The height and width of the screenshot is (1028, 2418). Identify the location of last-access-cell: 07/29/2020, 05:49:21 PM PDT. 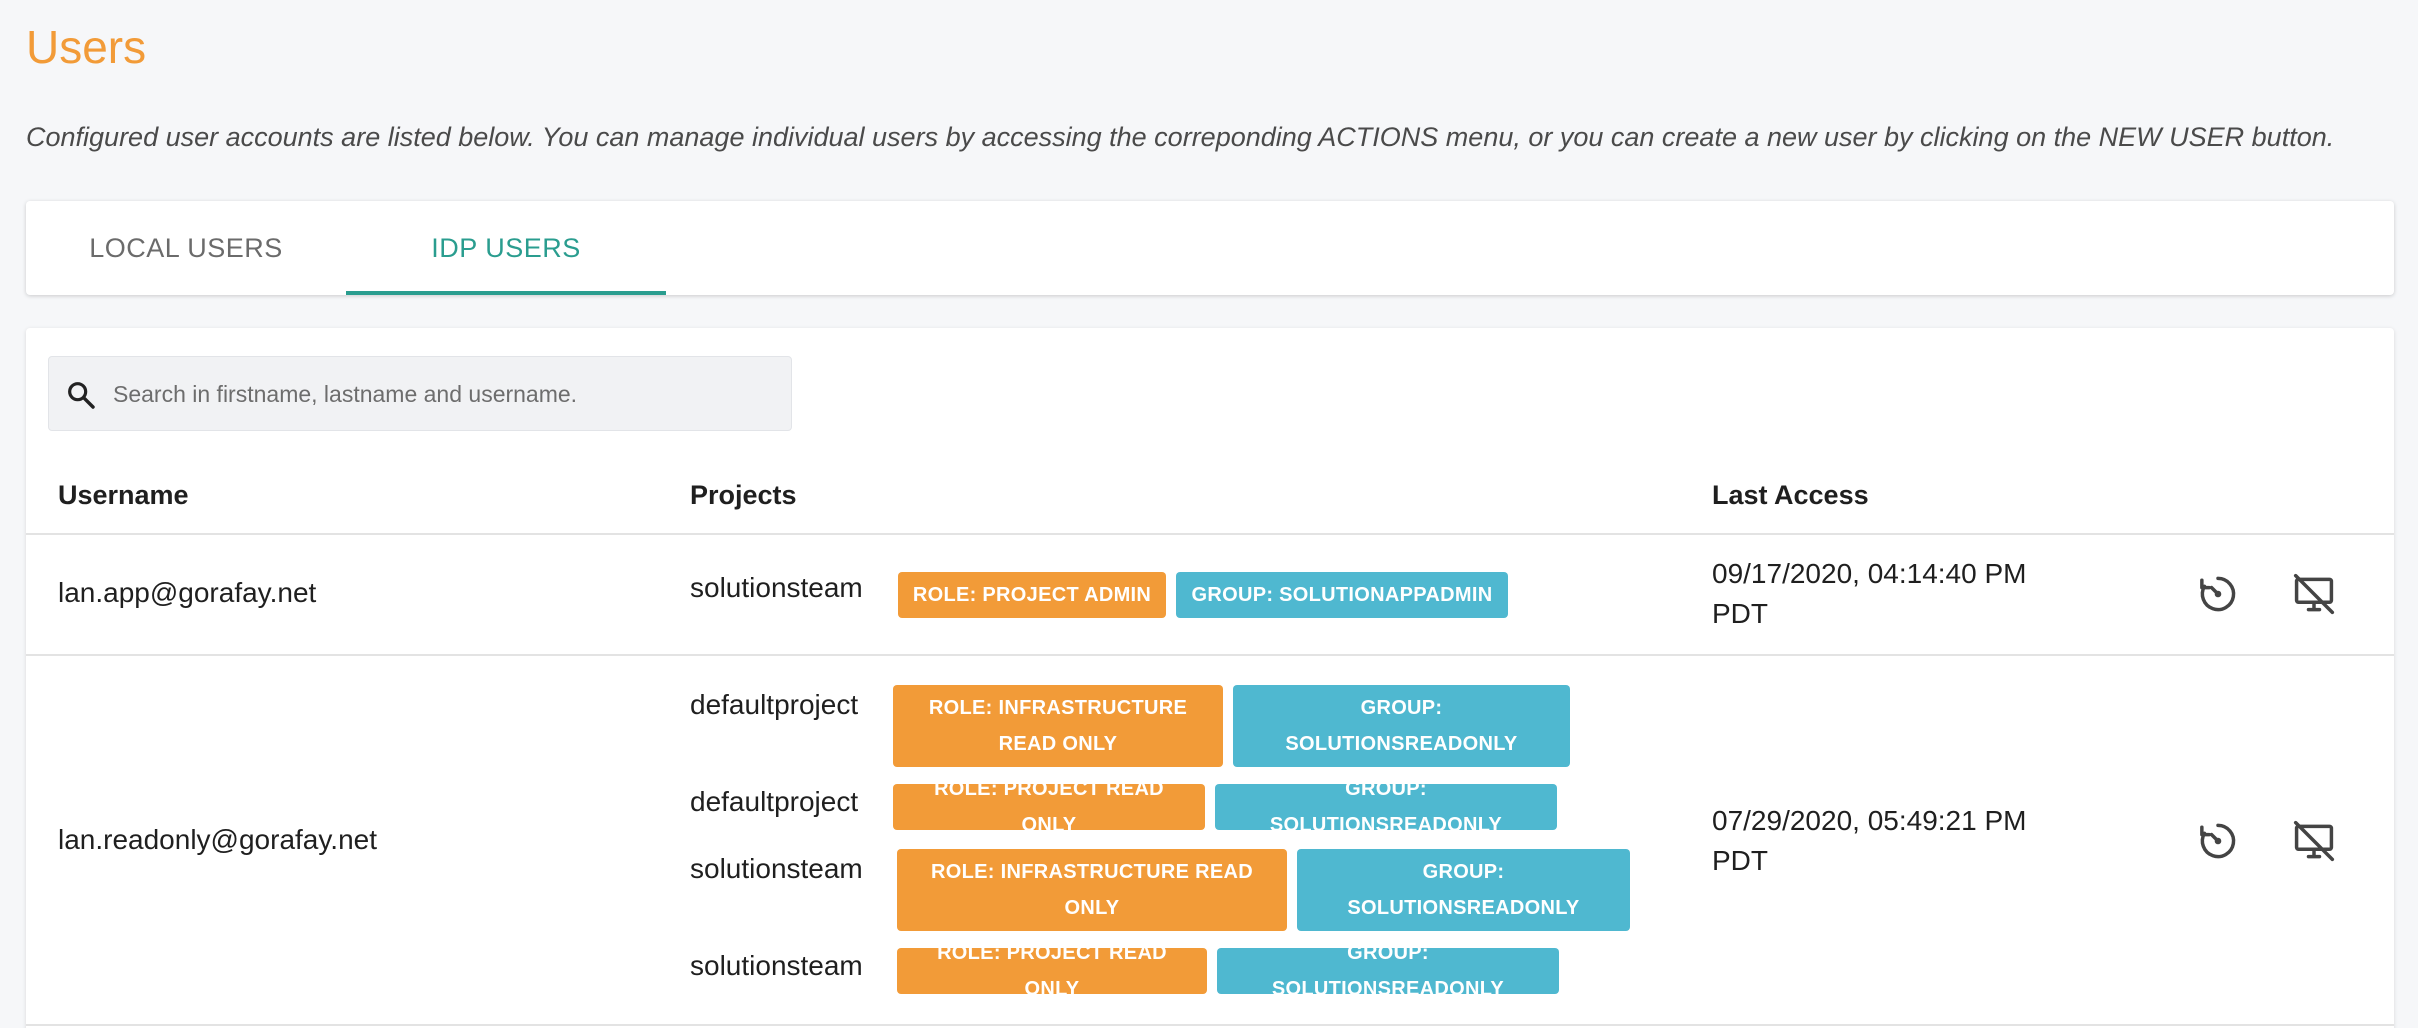
(1892, 841).